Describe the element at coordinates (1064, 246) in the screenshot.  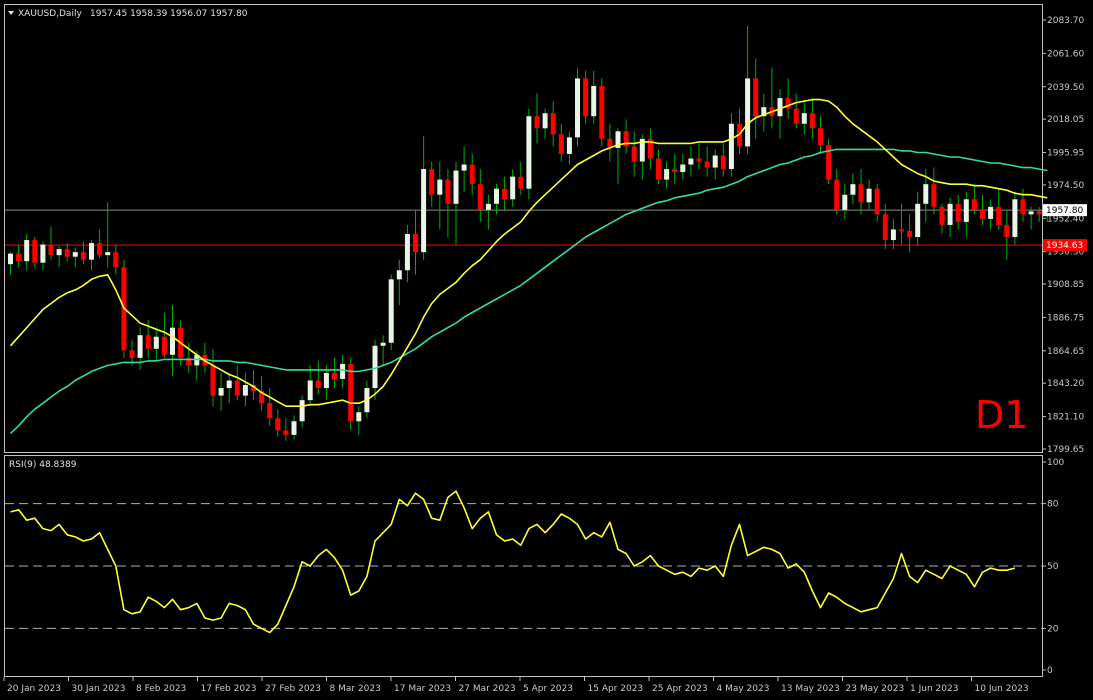
I see `level-price-tag: 1934.63` at that location.